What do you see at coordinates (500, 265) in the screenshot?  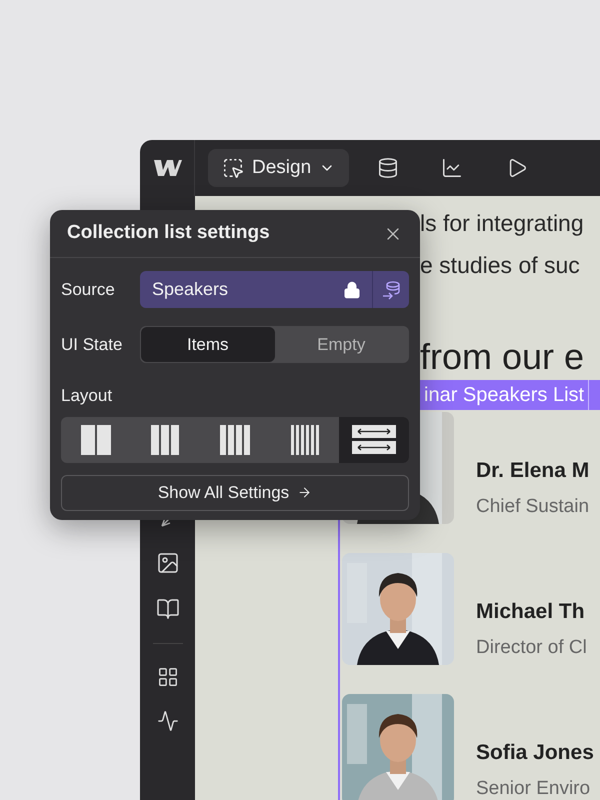 I see `paragraph-text: e studies of suc` at bounding box center [500, 265].